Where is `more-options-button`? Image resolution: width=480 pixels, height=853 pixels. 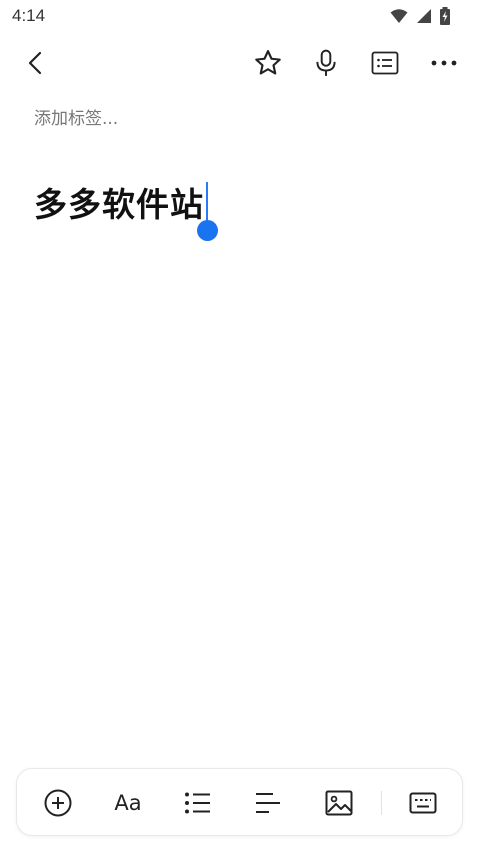
more-options-button is located at coordinates (444, 63).